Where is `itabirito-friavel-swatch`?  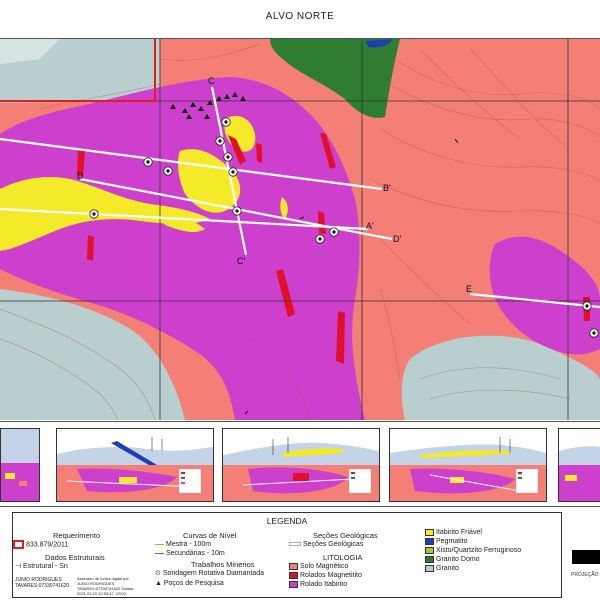
itabirito-friavel-swatch is located at coordinates (429, 532).